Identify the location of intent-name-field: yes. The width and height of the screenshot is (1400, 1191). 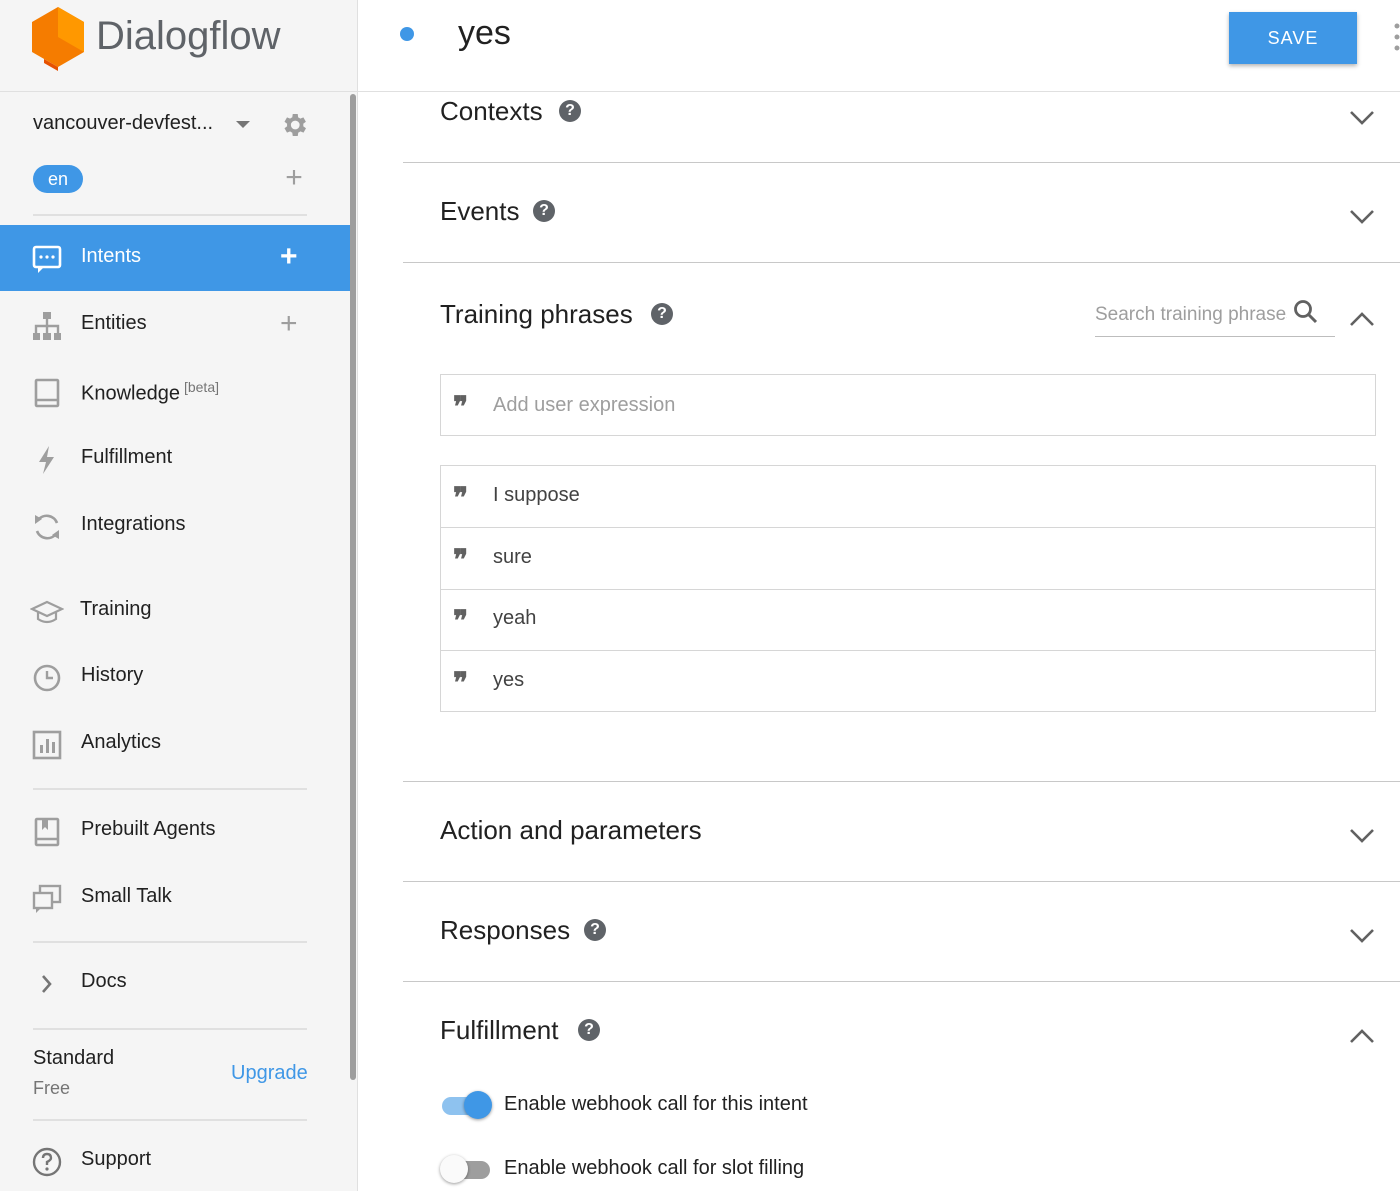
(484, 33).